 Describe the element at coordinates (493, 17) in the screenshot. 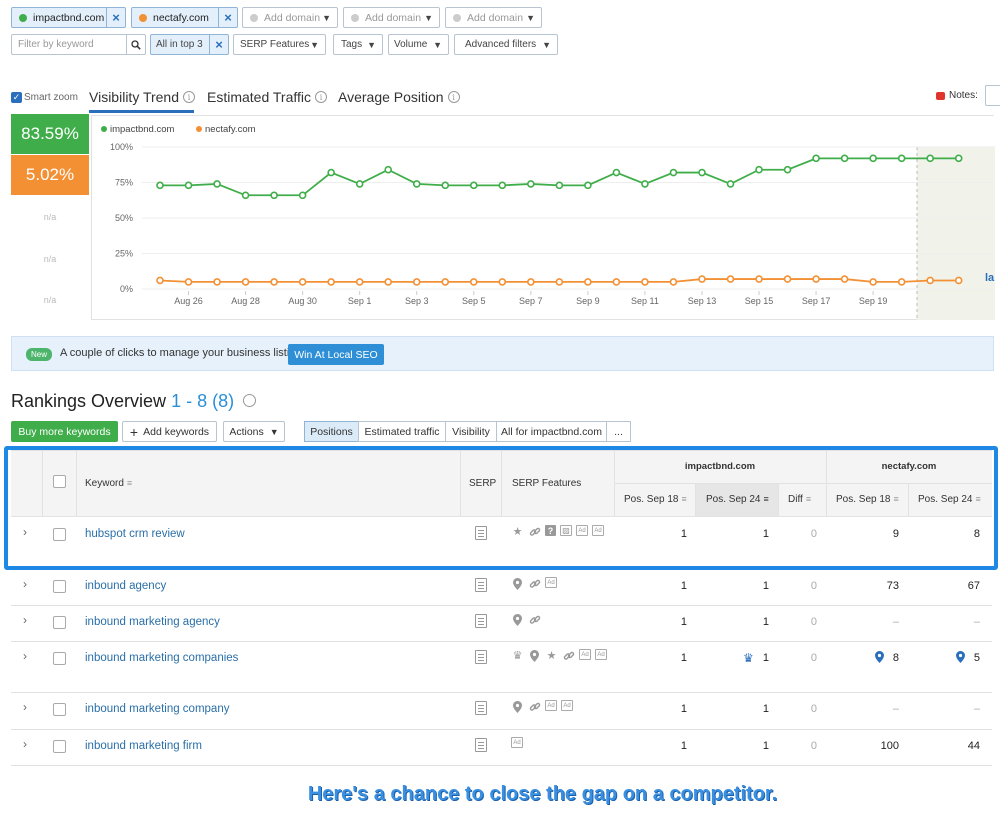

I see `add-domain-3: Add domain ▼` at that location.